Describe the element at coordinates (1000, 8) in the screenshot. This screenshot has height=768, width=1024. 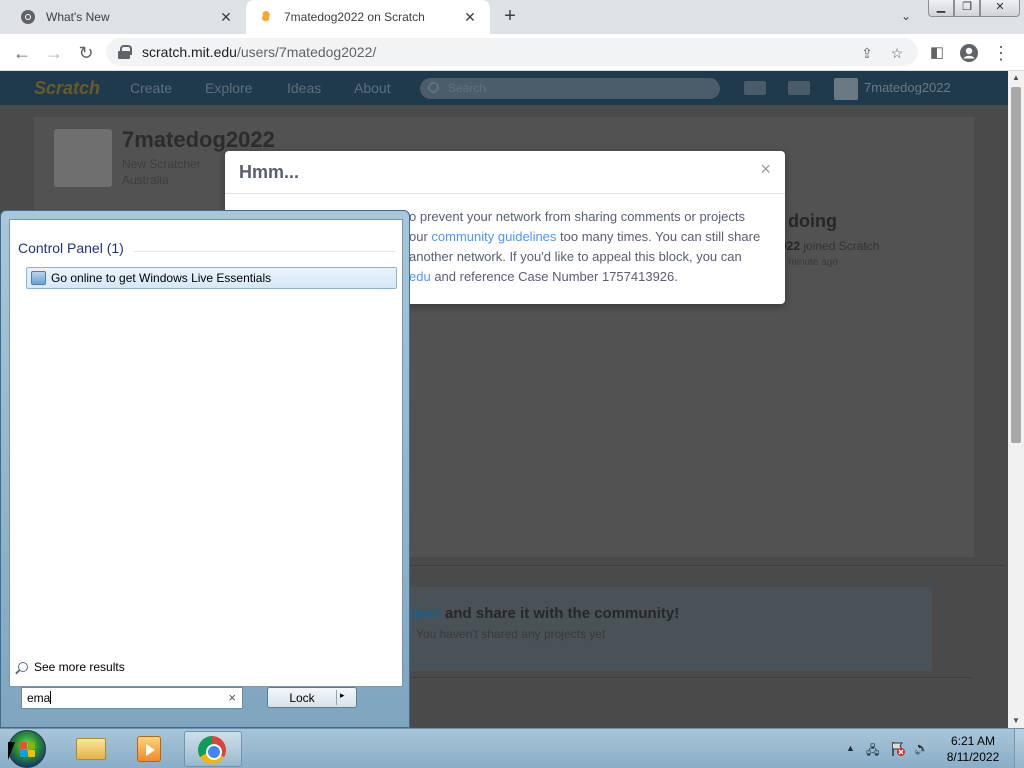
I see `close-window-button: ✕` at that location.